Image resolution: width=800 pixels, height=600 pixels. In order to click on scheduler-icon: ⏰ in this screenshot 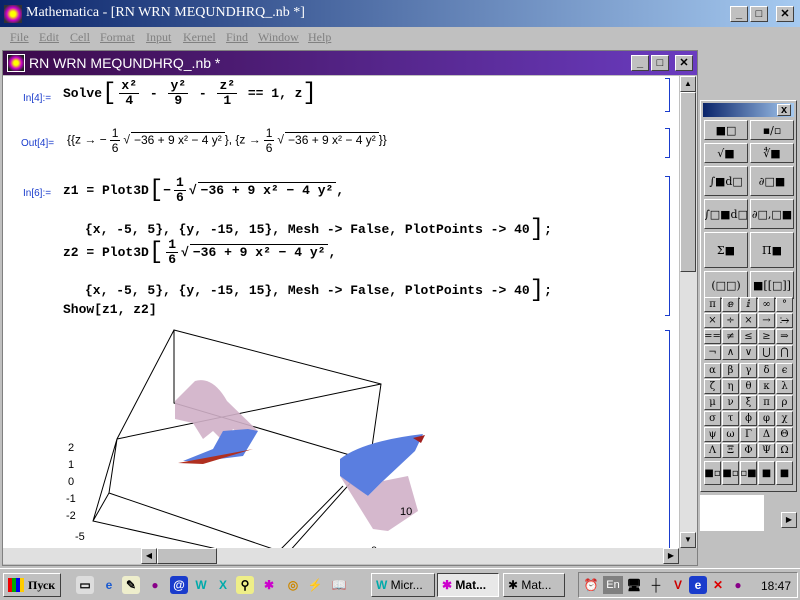, I will do `click(591, 585)`.